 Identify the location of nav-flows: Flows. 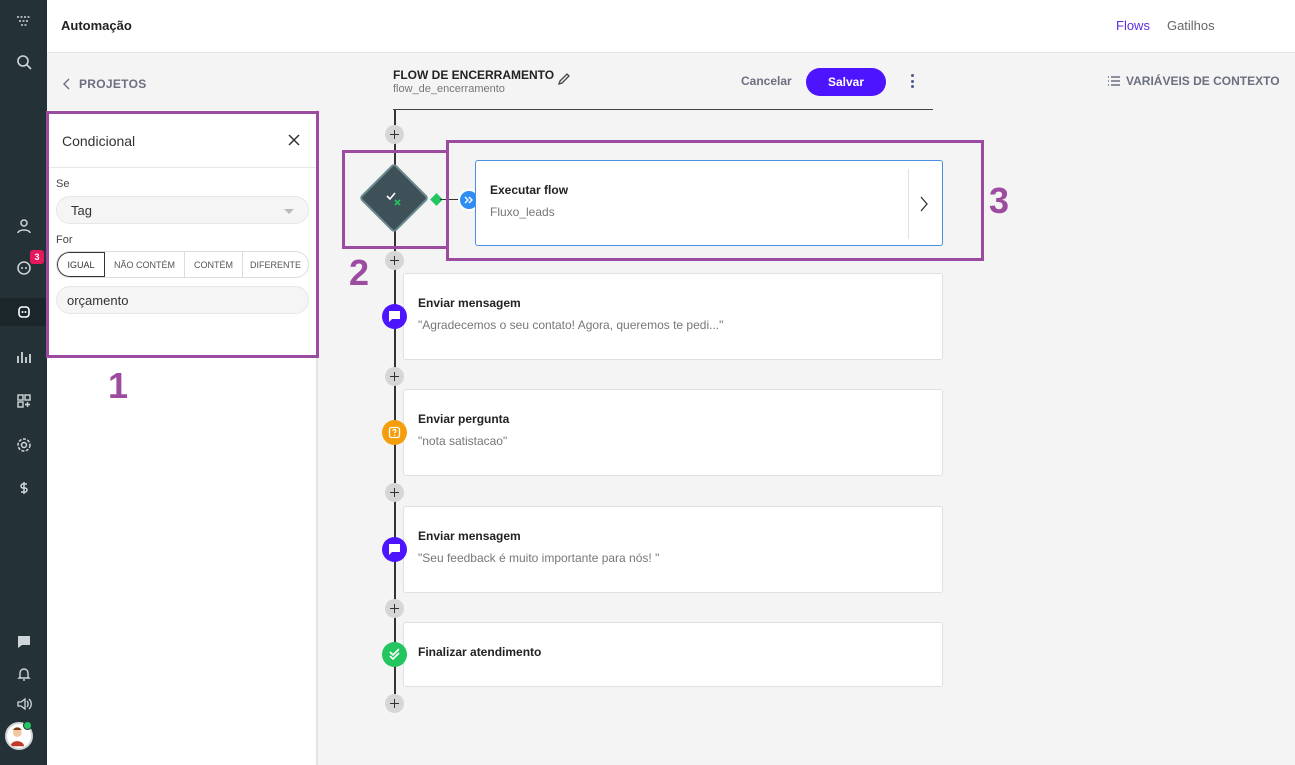
(1133, 25).